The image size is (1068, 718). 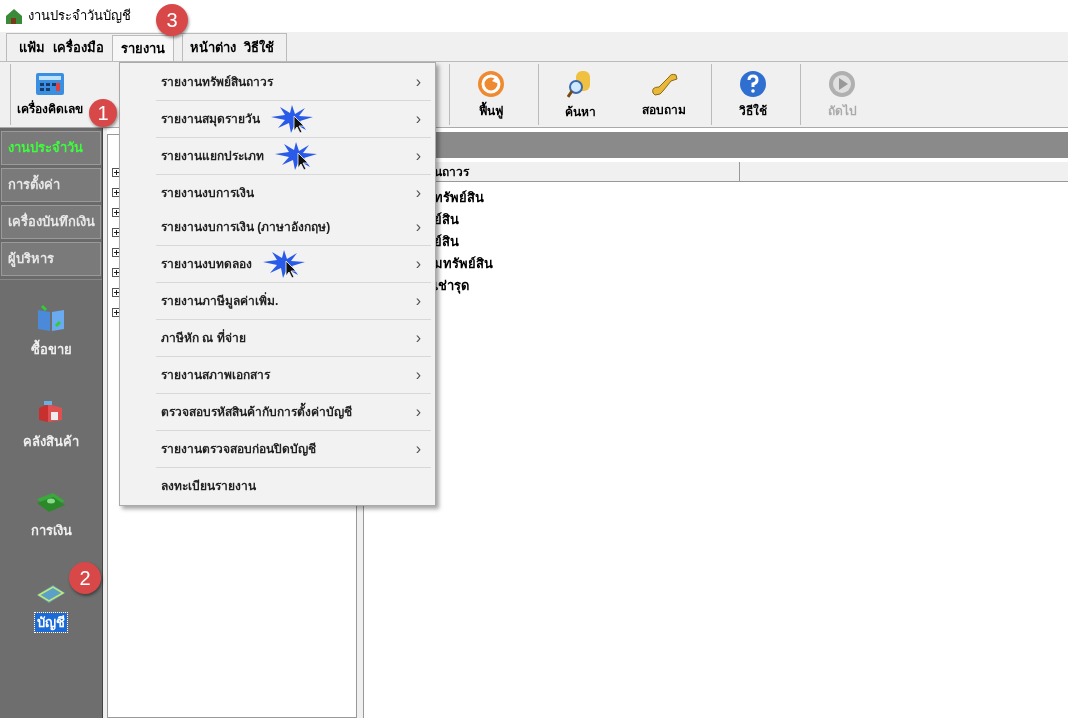 I want to click on menu-item: แฟ้ม, so click(x=32, y=48).